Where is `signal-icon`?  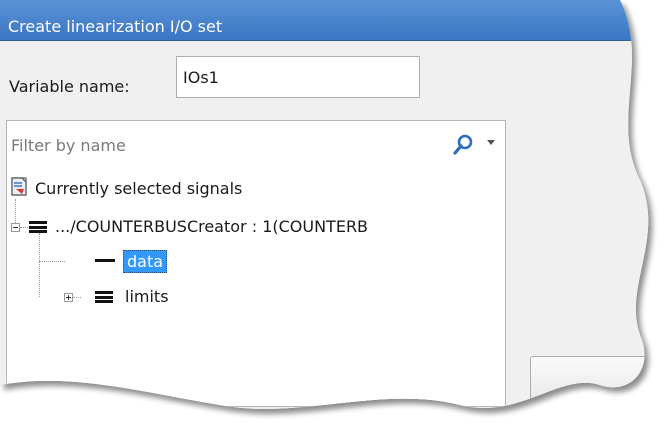 signal-icon is located at coordinates (105, 260).